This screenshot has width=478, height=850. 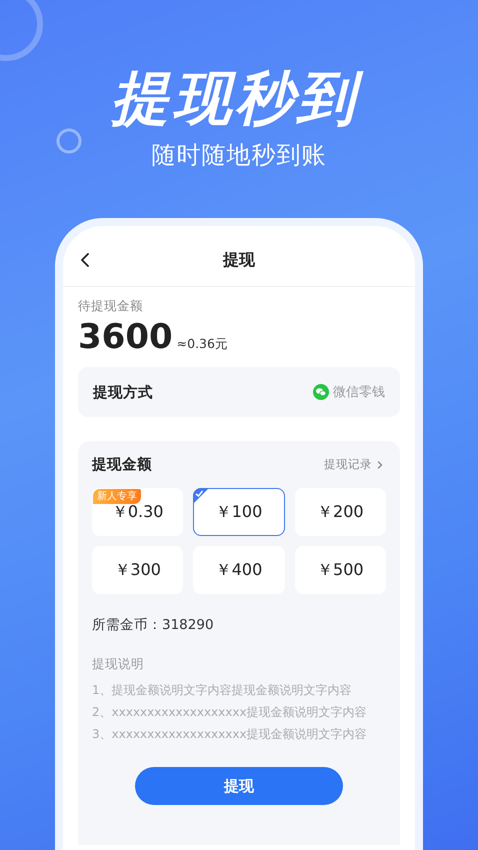 What do you see at coordinates (321, 392) in the screenshot?
I see `chat-icon` at bounding box center [321, 392].